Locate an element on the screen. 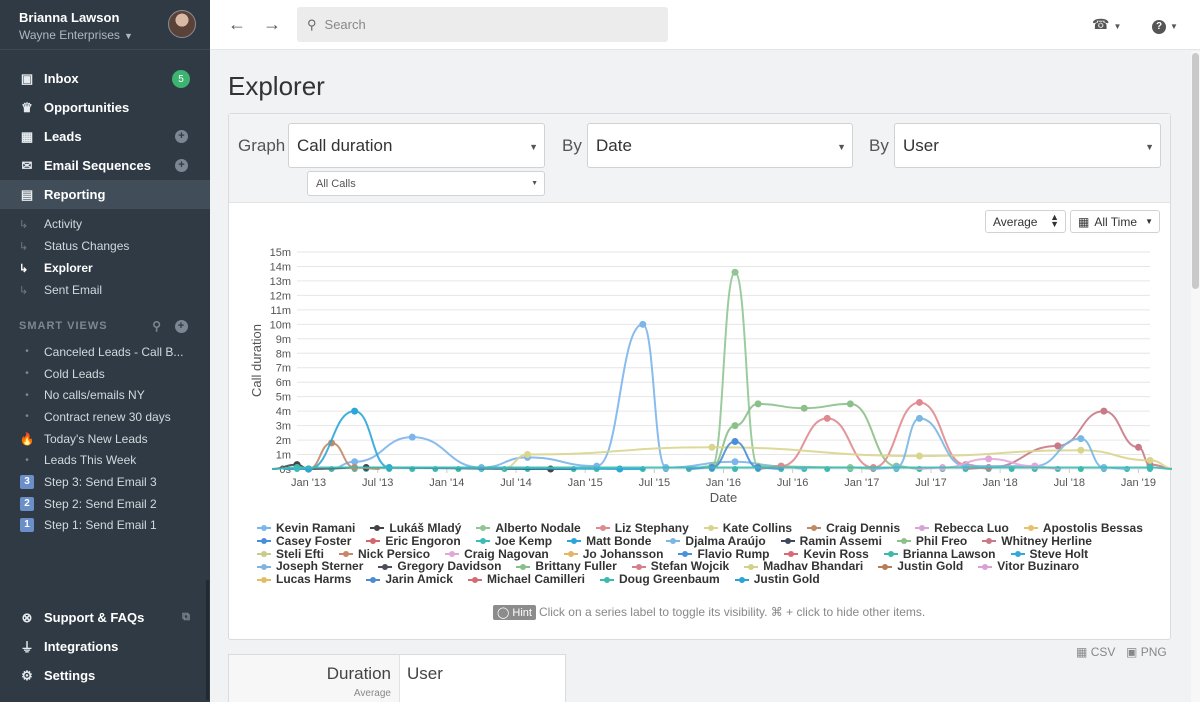 The image size is (1200, 702). legend-item: Lukáš Mladý is located at coordinates (415, 528).